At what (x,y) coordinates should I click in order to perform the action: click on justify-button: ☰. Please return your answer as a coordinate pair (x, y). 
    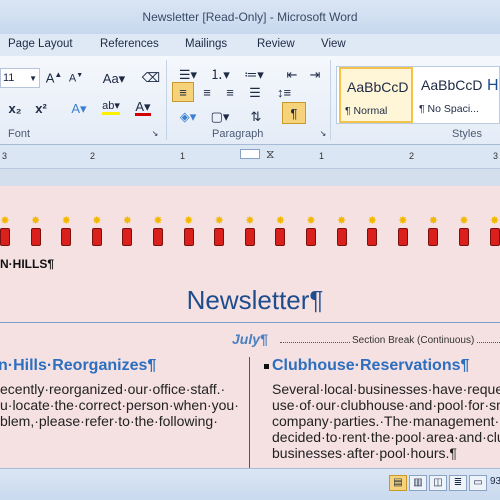
    Looking at the image, I should click on (255, 92).